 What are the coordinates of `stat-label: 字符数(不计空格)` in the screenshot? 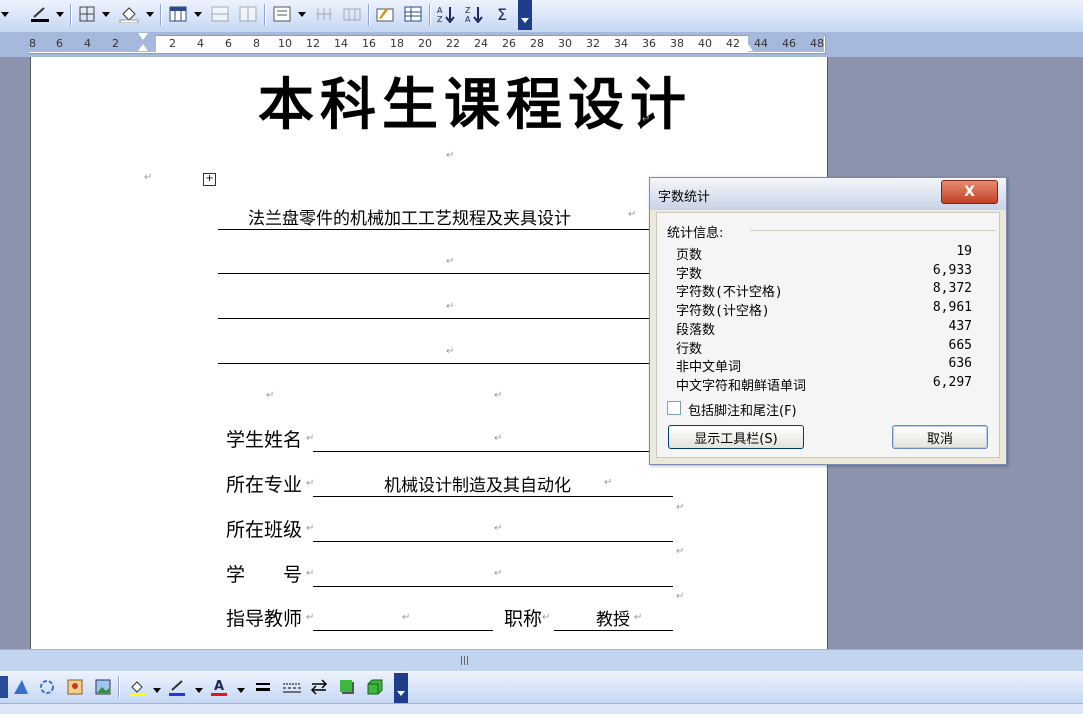 It's located at (729, 293).